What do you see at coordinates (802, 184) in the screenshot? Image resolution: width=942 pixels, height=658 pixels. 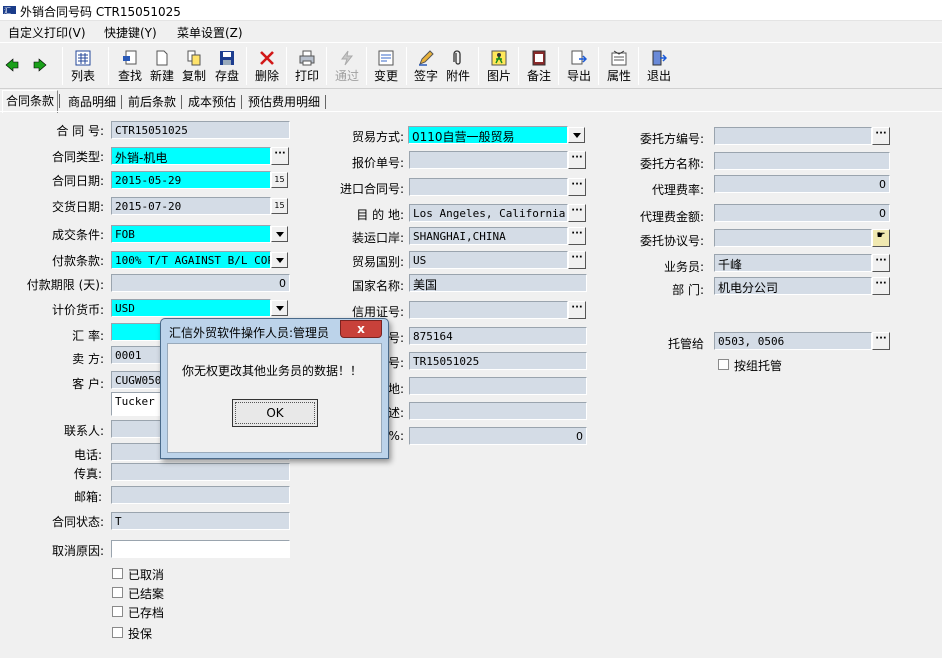 I see `agent-rate-field: 0` at bounding box center [802, 184].